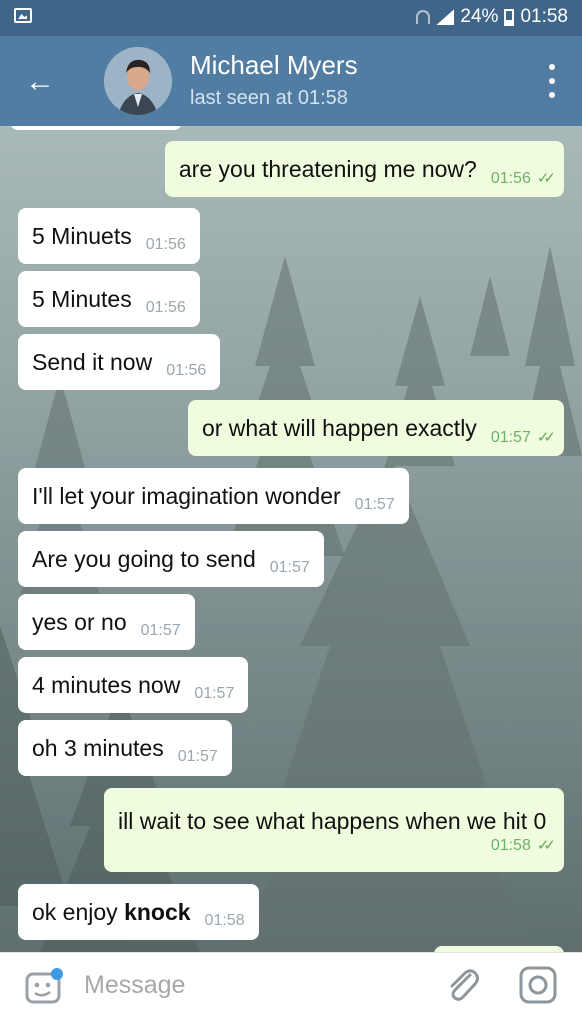 The image size is (582, 1015). What do you see at coordinates (269, 98) in the screenshot?
I see `last-seen-status: last seen at 01:58` at bounding box center [269, 98].